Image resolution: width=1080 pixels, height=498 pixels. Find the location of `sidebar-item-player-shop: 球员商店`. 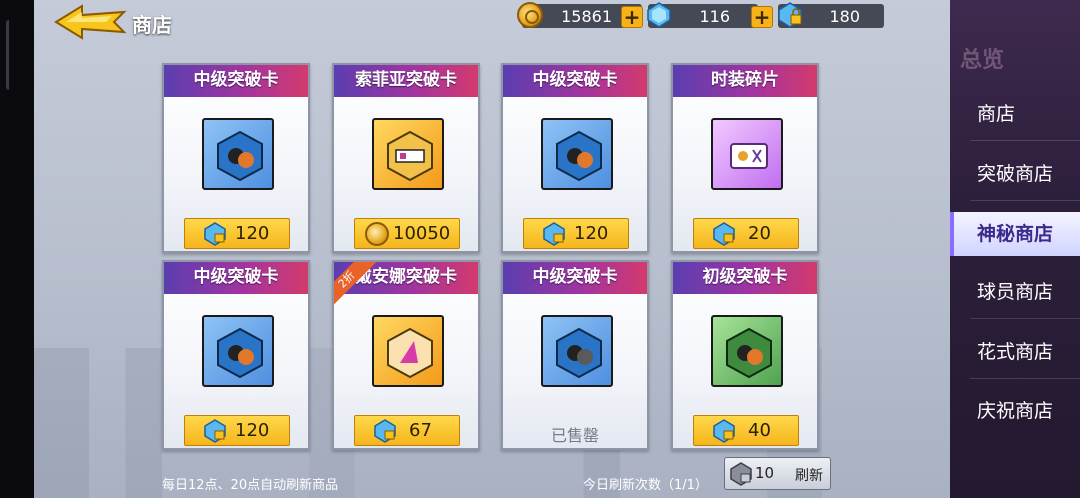

sidebar-item-player-shop: 球员商店 is located at coordinates (1015, 292).